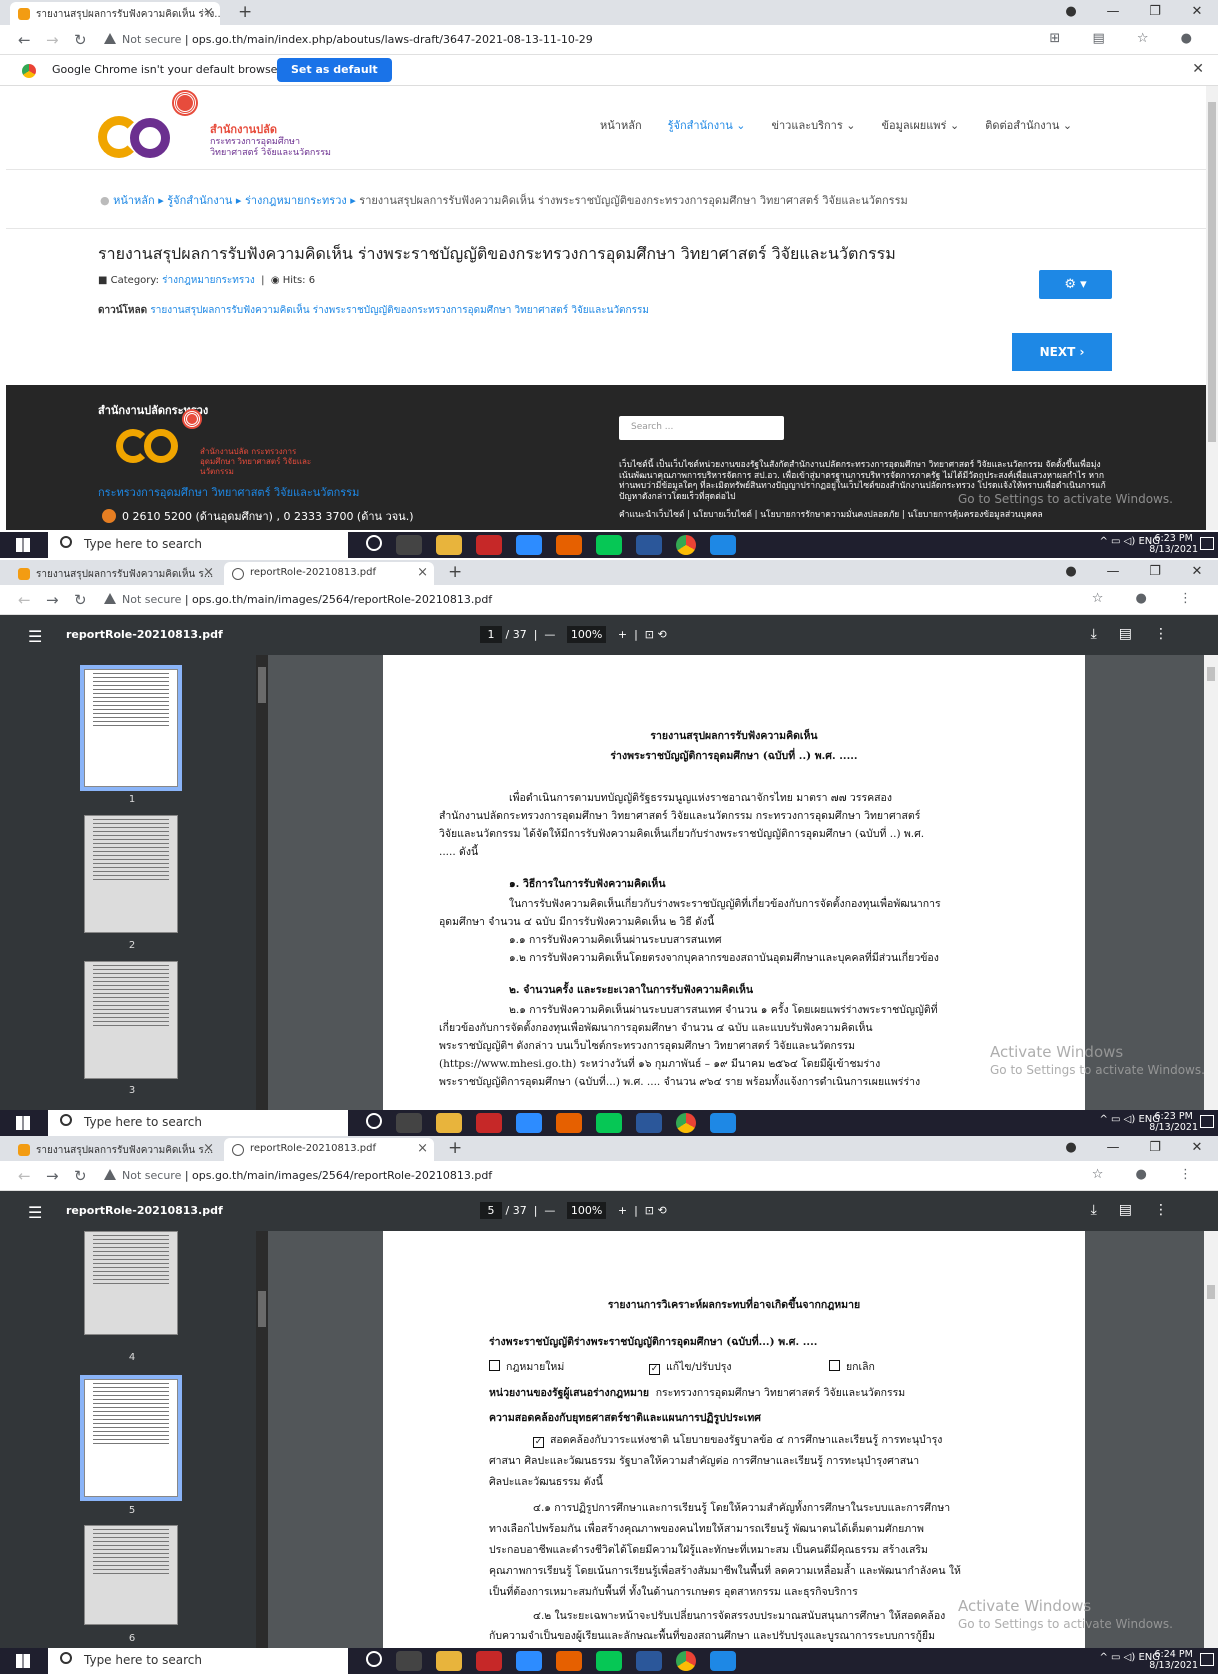 The width and height of the screenshot is (1218, 1674). Describe the element at coordinates (115, 573) in the screenshot. I see `tab-article: รายงานสรุปผลการรับฟังความคิดเห็น ร... ×` at that location.